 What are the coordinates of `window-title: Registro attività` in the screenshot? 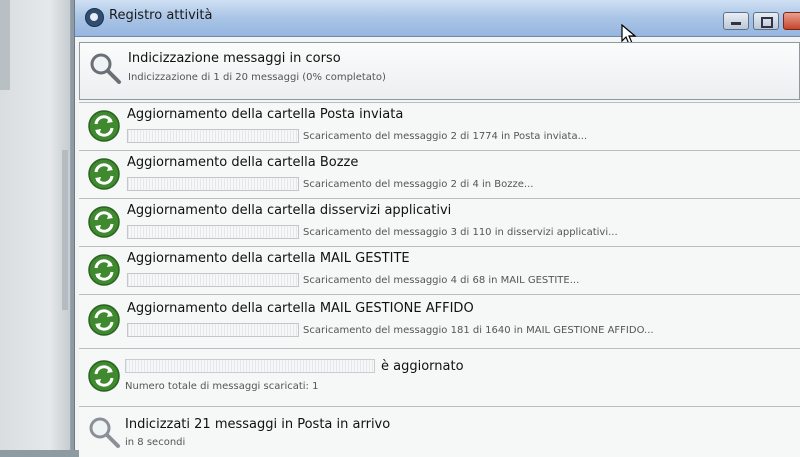 It's located at (161, 15).